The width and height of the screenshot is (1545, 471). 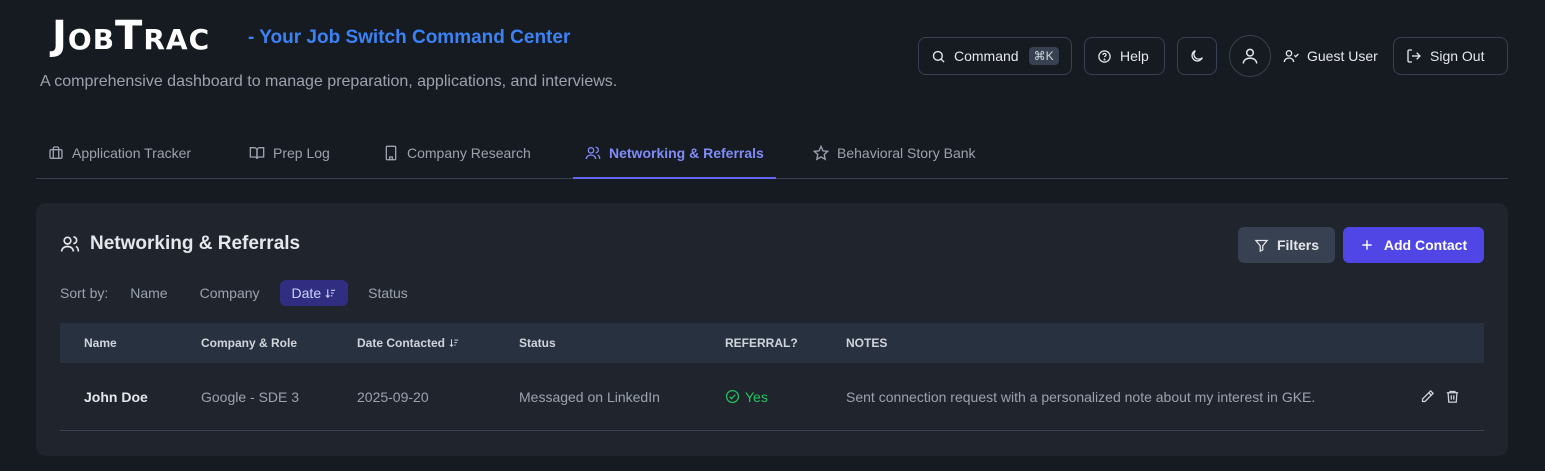 I want to click on tab-label: Application Tracker, so click(x=132, y=153).